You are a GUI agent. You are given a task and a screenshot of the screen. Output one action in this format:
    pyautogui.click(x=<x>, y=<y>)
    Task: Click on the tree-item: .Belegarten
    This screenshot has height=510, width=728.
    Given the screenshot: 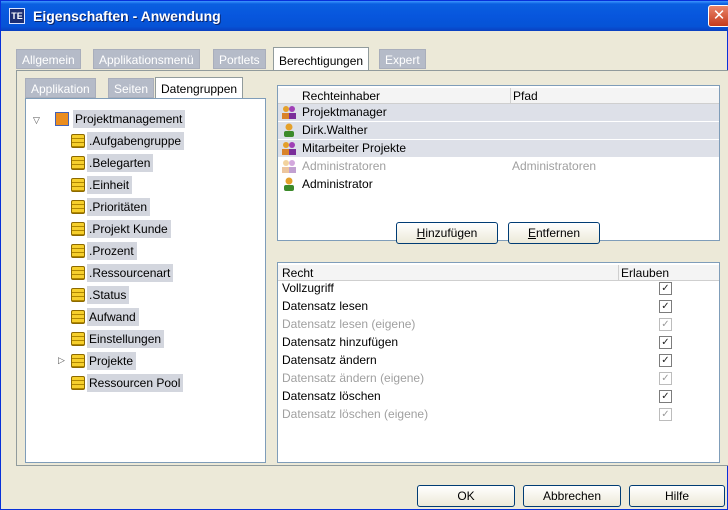 What is the action you would take?
    pyautogui.click(x=120, y=163)
    